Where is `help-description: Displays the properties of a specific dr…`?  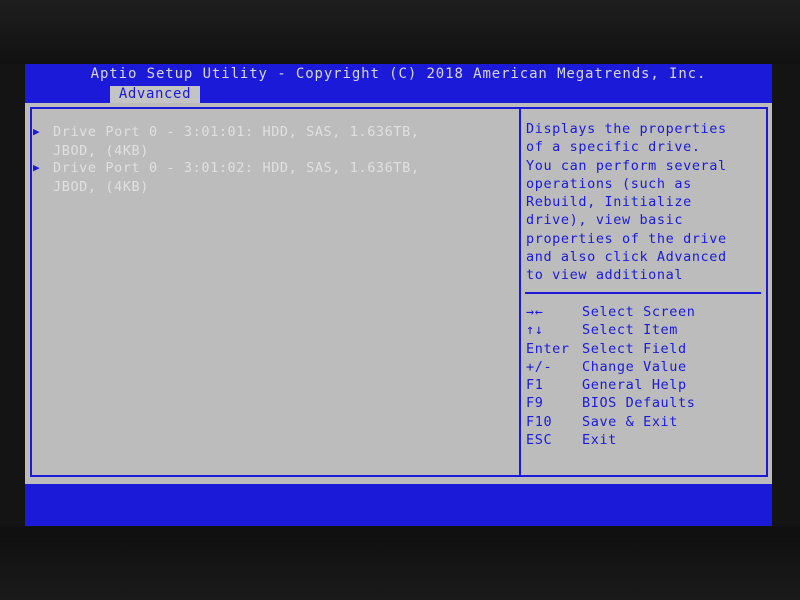
help-description: Displays the properties of a specific dr… is located at coordinates (626, 202).